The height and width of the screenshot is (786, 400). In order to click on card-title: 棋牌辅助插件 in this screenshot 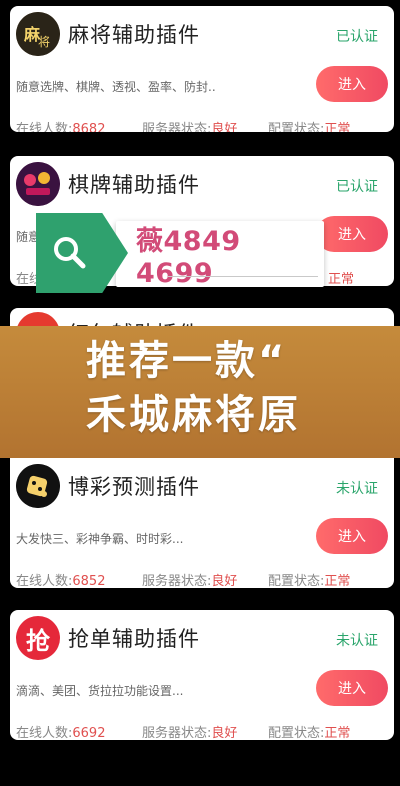, I will do `click(134, 185)`.